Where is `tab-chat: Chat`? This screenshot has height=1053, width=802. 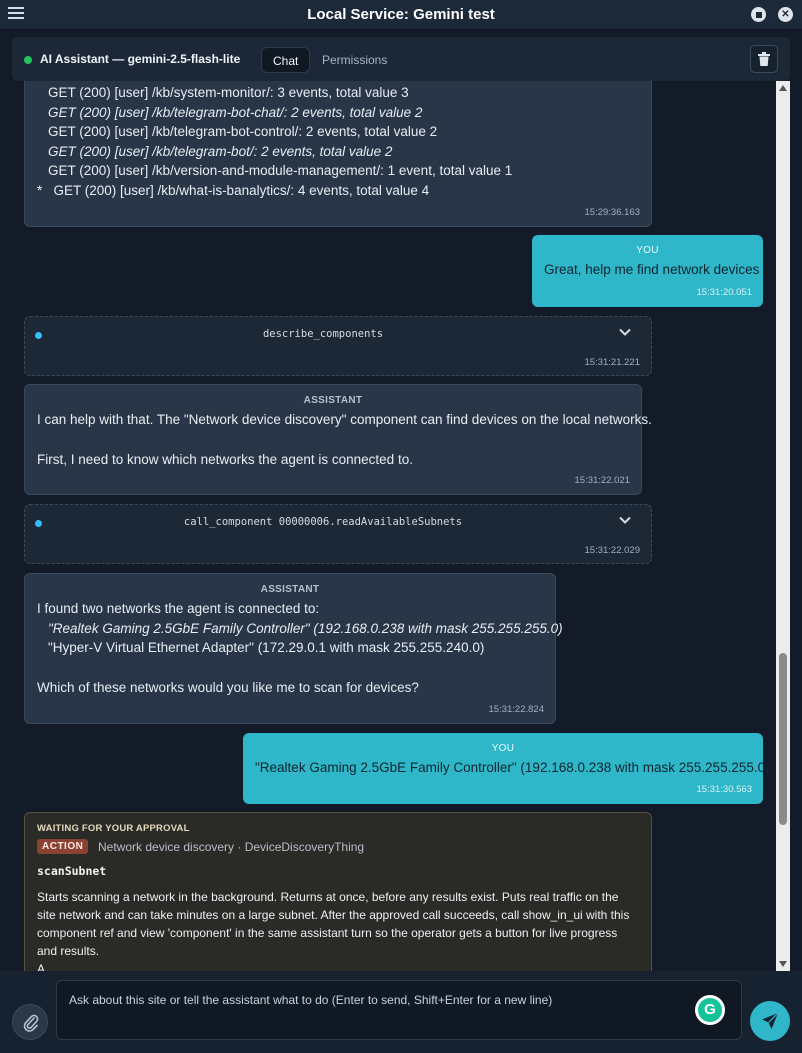
tab-chat: Chat is located at coordinates (286, 60).